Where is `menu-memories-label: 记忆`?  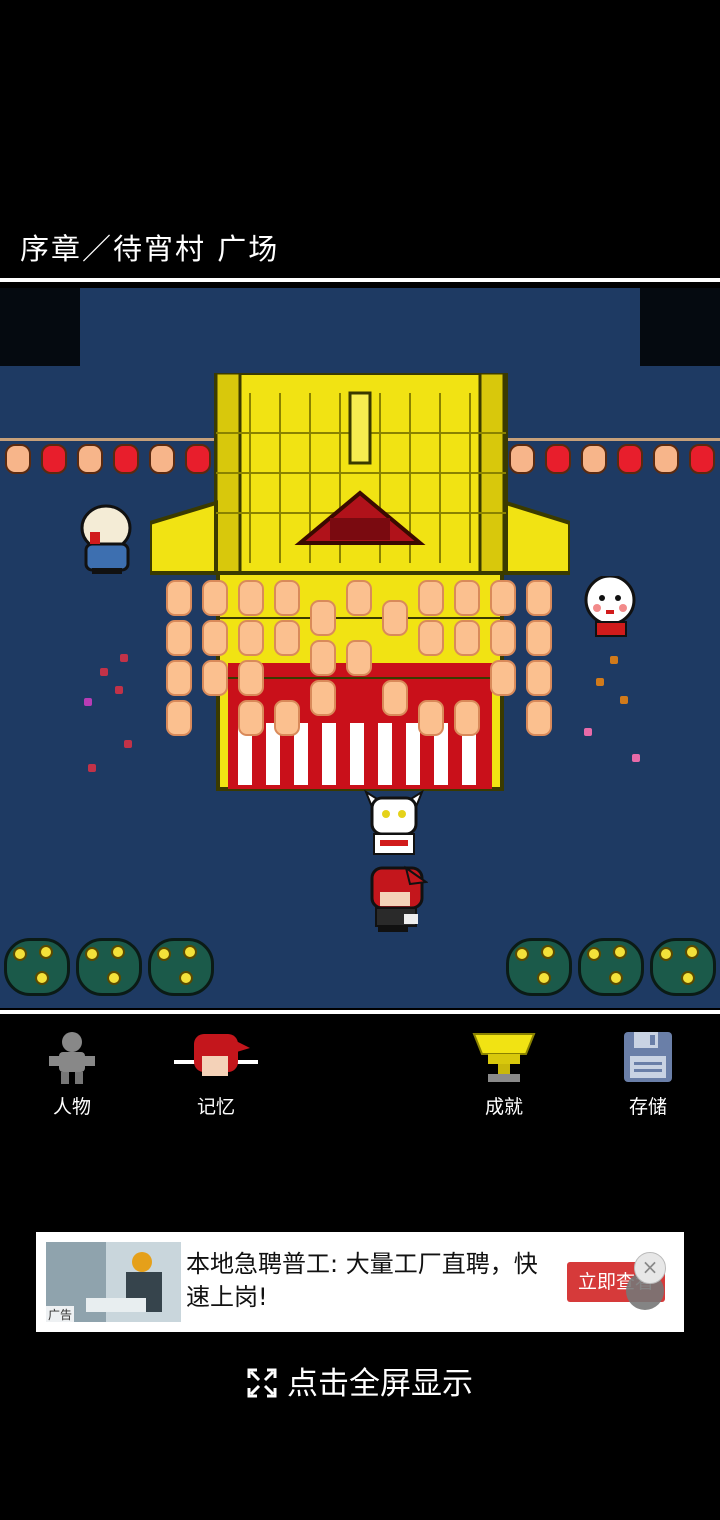 menu-memories-label: 记忆 is located at coordinates (215, 1107).